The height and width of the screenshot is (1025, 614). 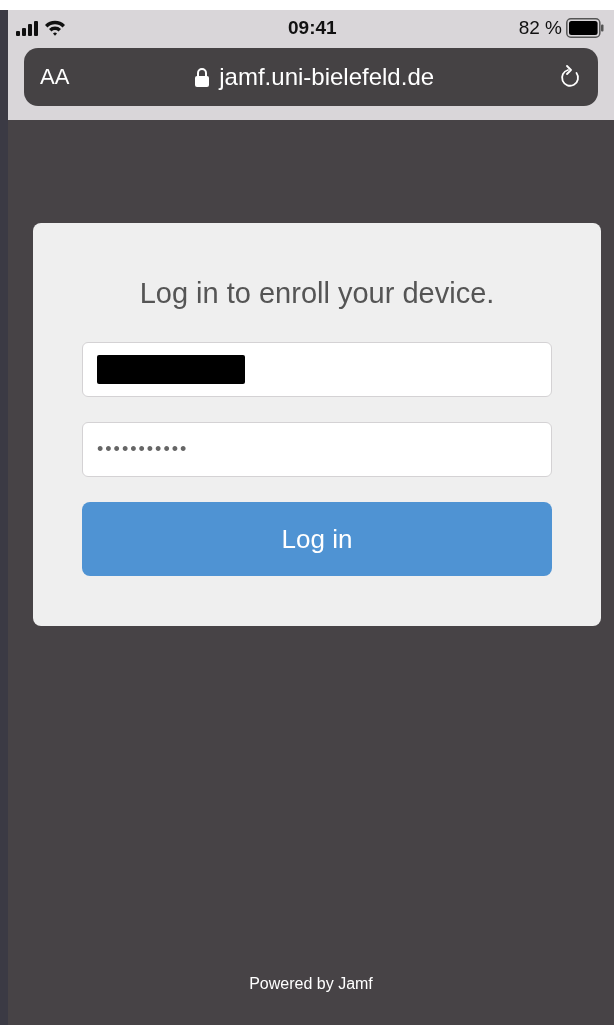 I want to click on signal-icon, so click(x=27, y=28).